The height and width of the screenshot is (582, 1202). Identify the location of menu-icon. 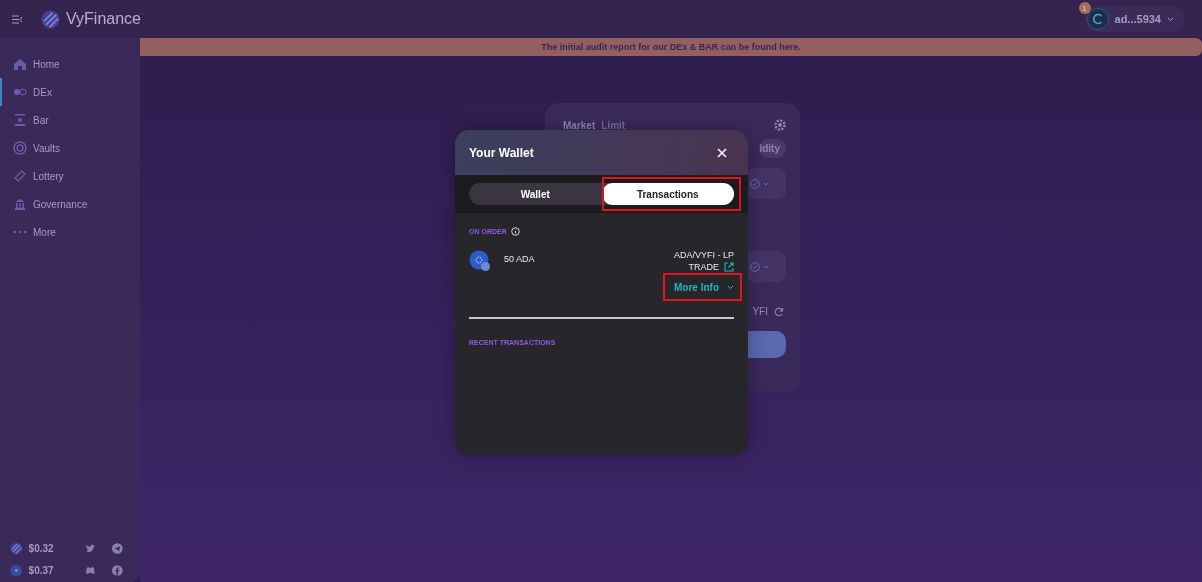
(17, 19).